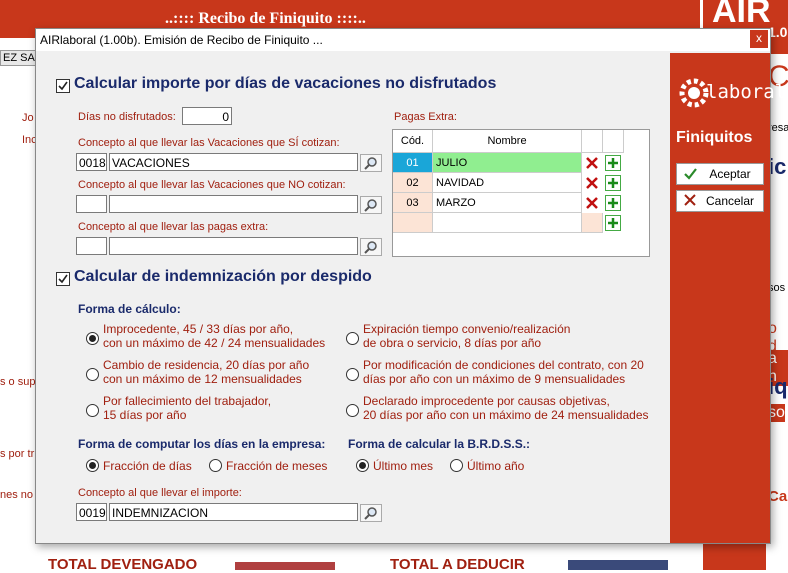 The image size is (788, 573). What do you see at coordinates (413, 183) in the screenshot?
I see `table-cell-code: 02` at bounding box center [413, 183].